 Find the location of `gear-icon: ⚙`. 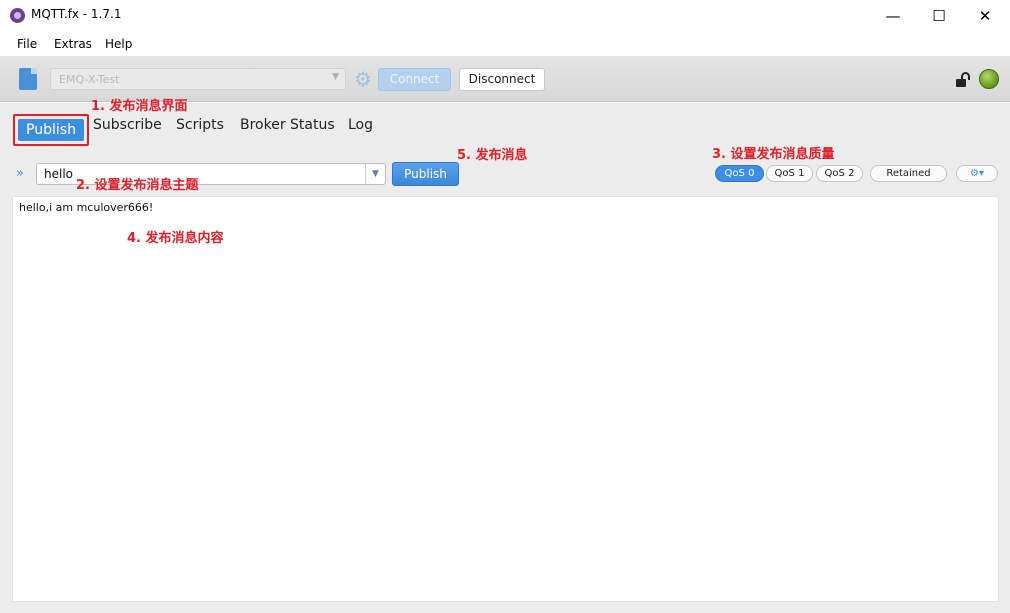

gear-icon: ⚙ is located at coordinates (363, 79).